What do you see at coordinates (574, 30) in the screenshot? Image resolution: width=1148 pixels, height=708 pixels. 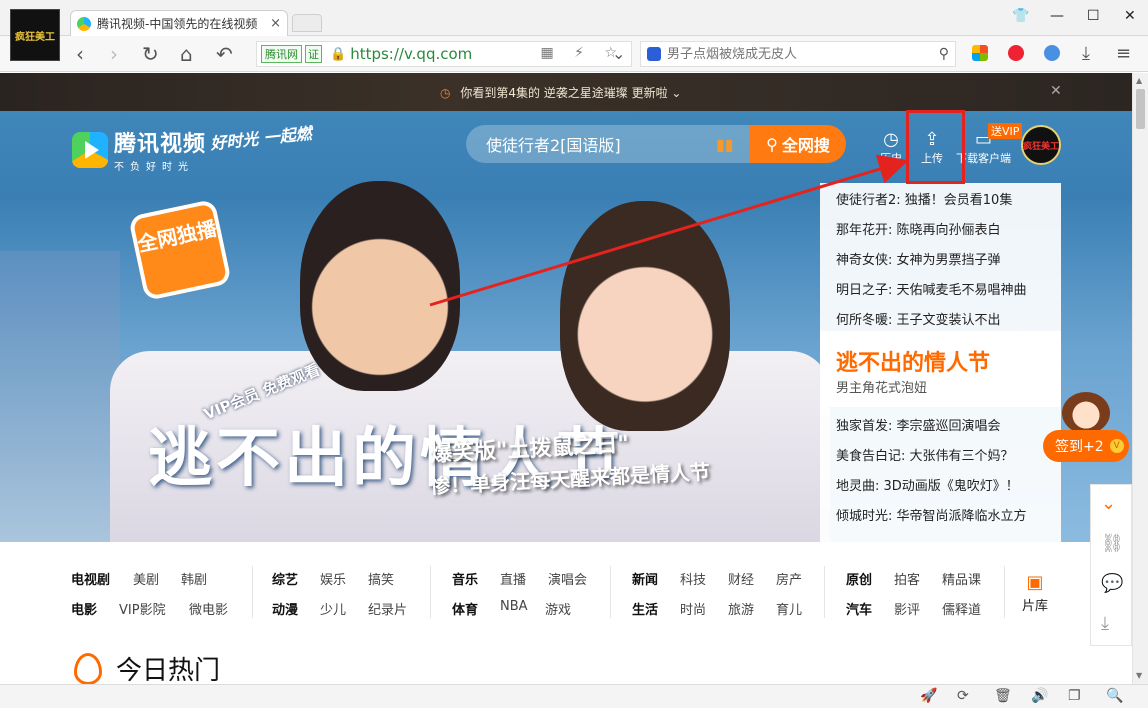 I see `browser-tabbar: 疯狂美工 腾讯视频-中国领先的在线视频 × 👕 — ☐ ✕` at bounding box center [574, 30].